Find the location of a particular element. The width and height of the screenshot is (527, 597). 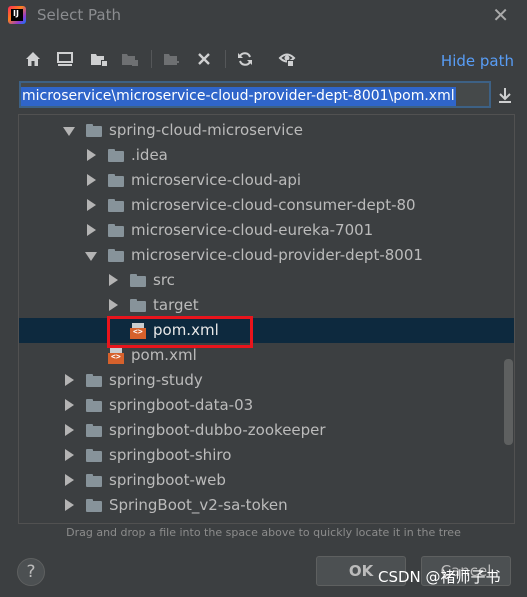

tree-item: springboot-shiro is located at coordinates (266, 455).